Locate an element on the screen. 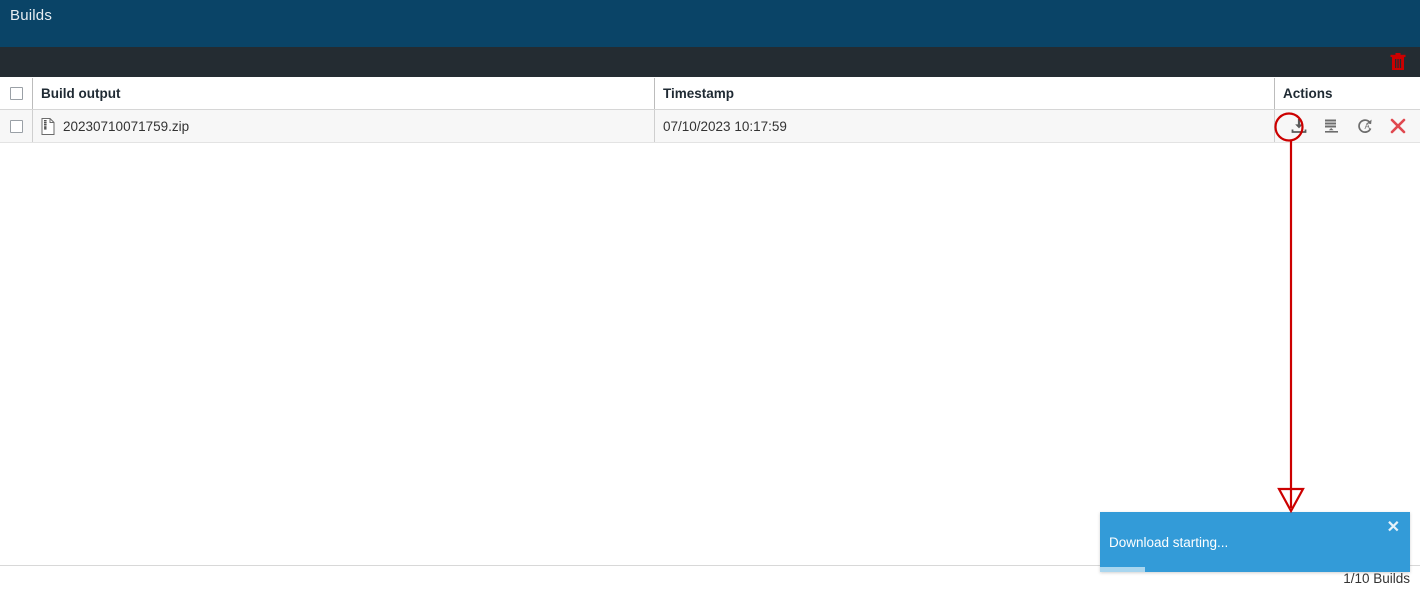  row-select-checkbox is located at coordinates (16, 126).